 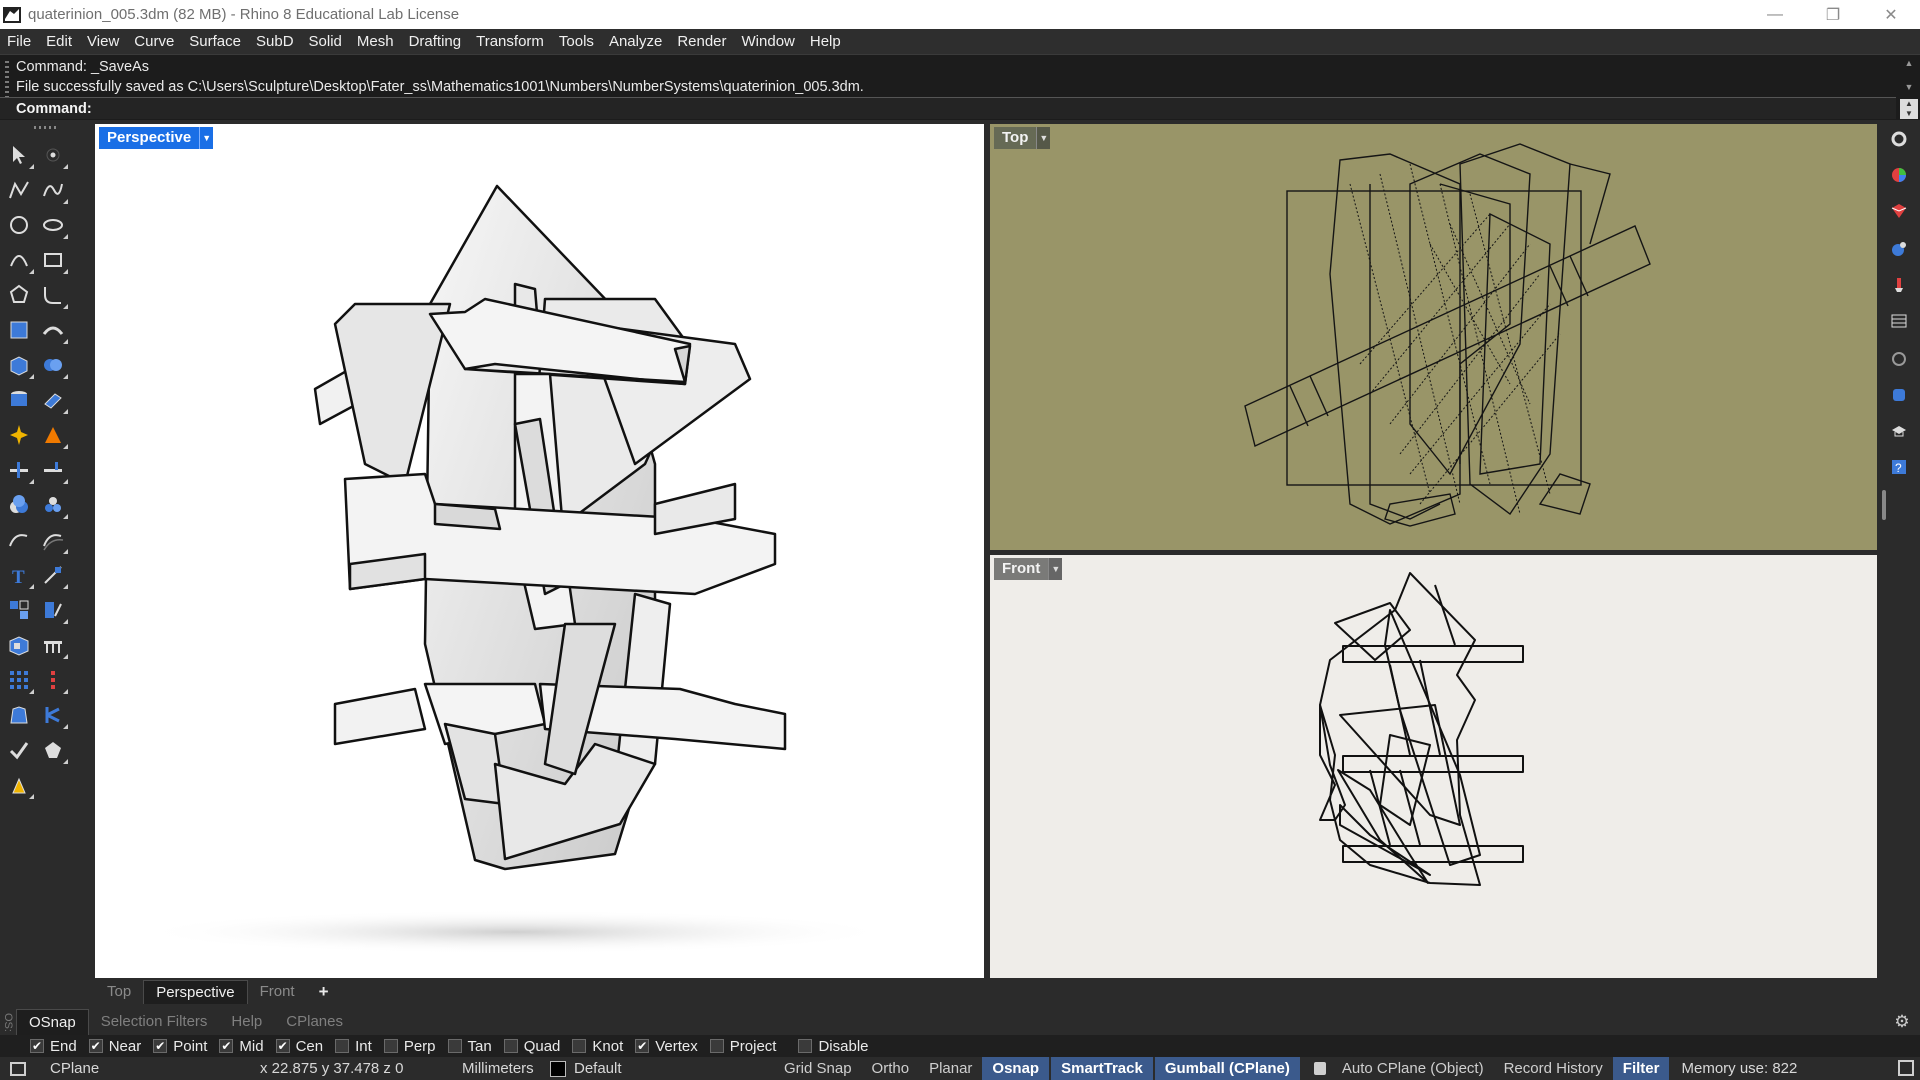 I want to click on menu-window: Window, so click(x=769, y=41).